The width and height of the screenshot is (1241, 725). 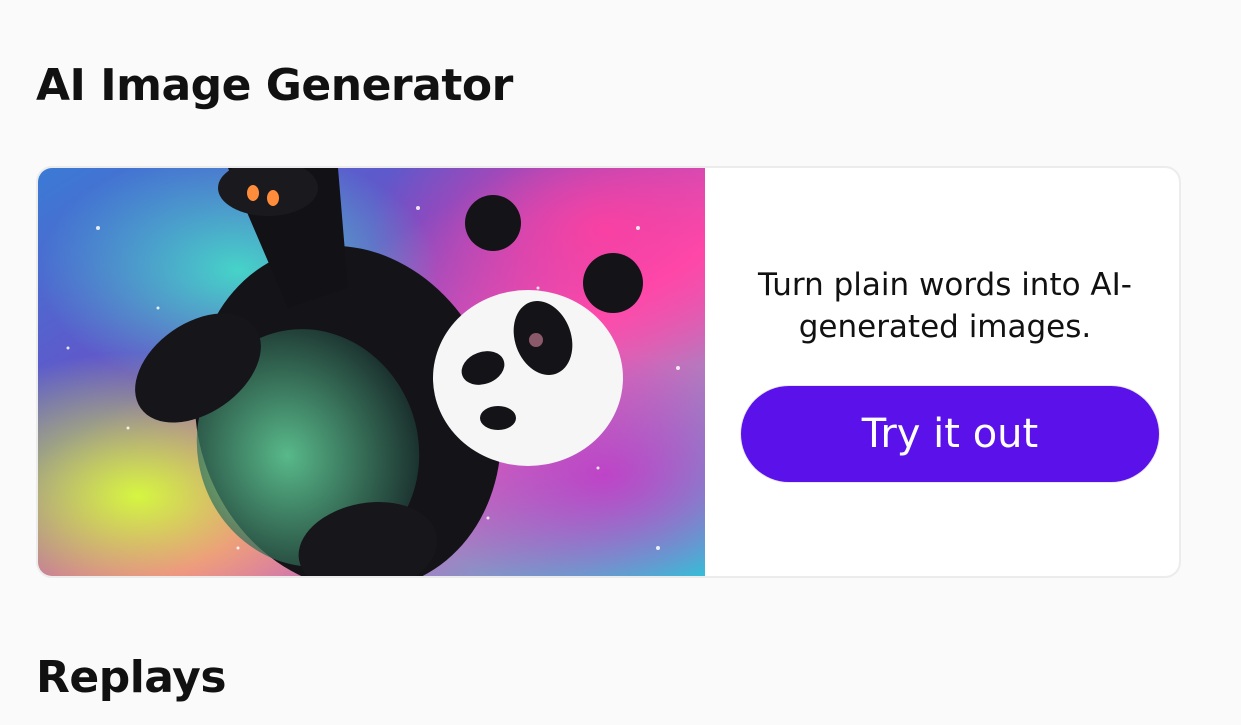 What do you see at coordinates (274, 85) in the screenshot?
I see `section-title-ai-image-generator: AI Image Generator` at bounding box center [274, 85].